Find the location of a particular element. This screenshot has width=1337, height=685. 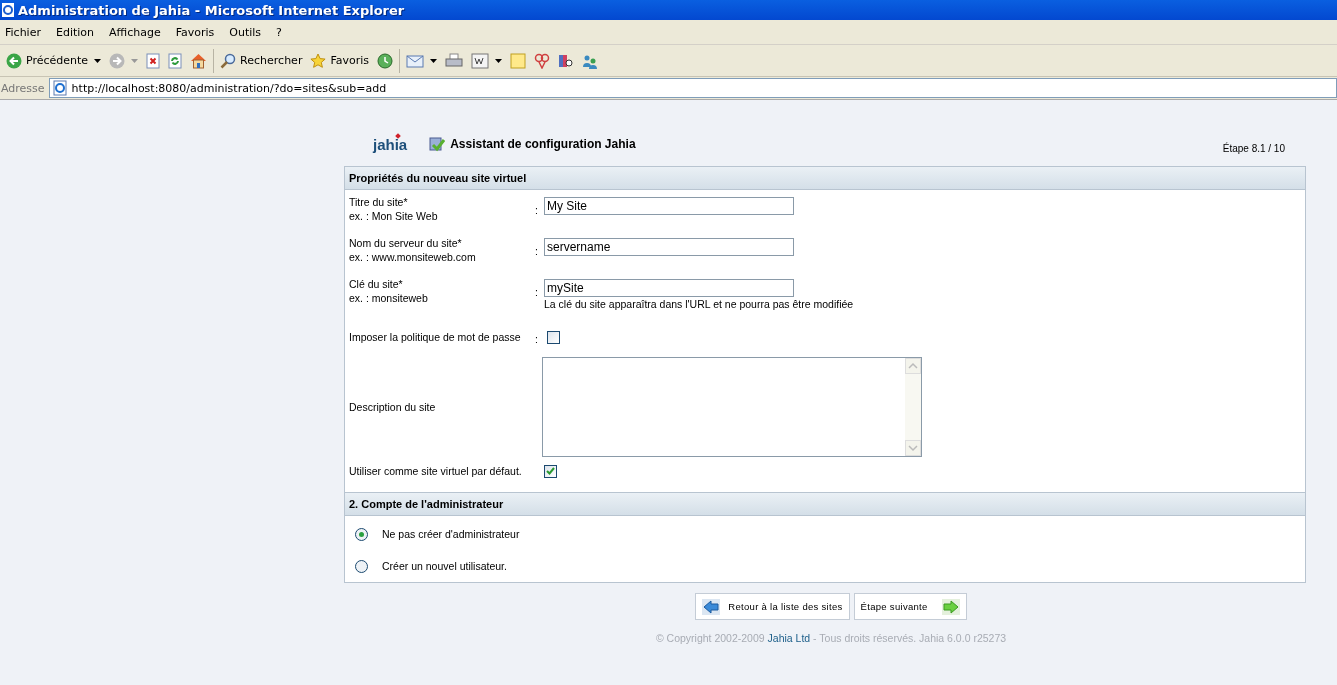

radio-label: Créer un nouvel utilisateur. is located at coordinates (444, 566).